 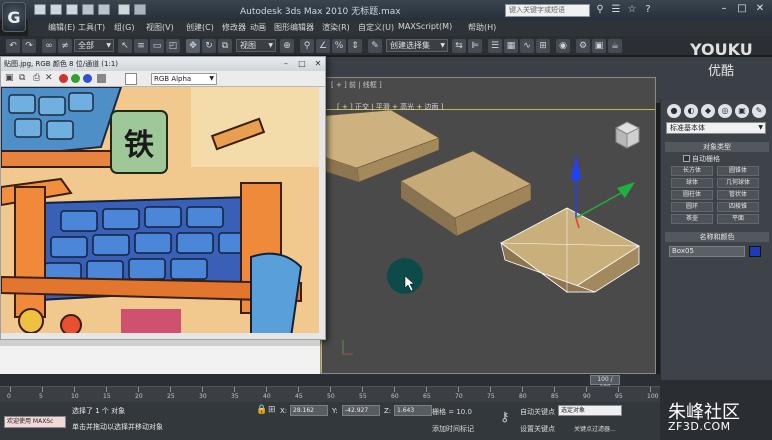 I want to click on render-icon: ☕, so click(x=615, y=46).